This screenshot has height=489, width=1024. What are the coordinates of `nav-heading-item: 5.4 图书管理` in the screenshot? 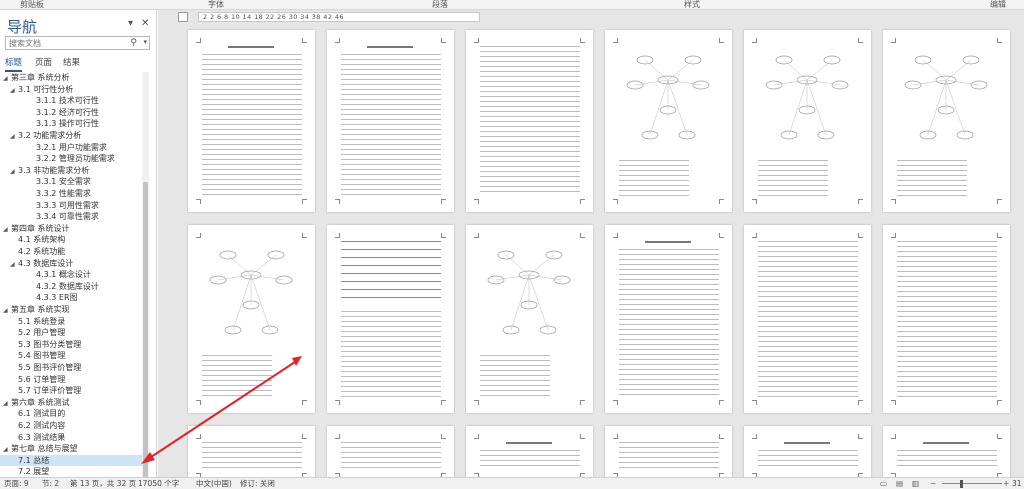 It's located at (74, 355).